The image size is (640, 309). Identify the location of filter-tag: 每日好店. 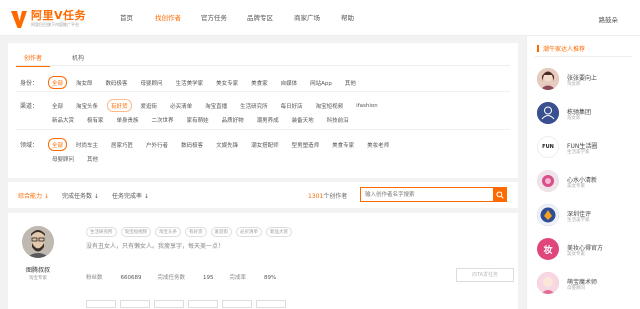
(292, 105).